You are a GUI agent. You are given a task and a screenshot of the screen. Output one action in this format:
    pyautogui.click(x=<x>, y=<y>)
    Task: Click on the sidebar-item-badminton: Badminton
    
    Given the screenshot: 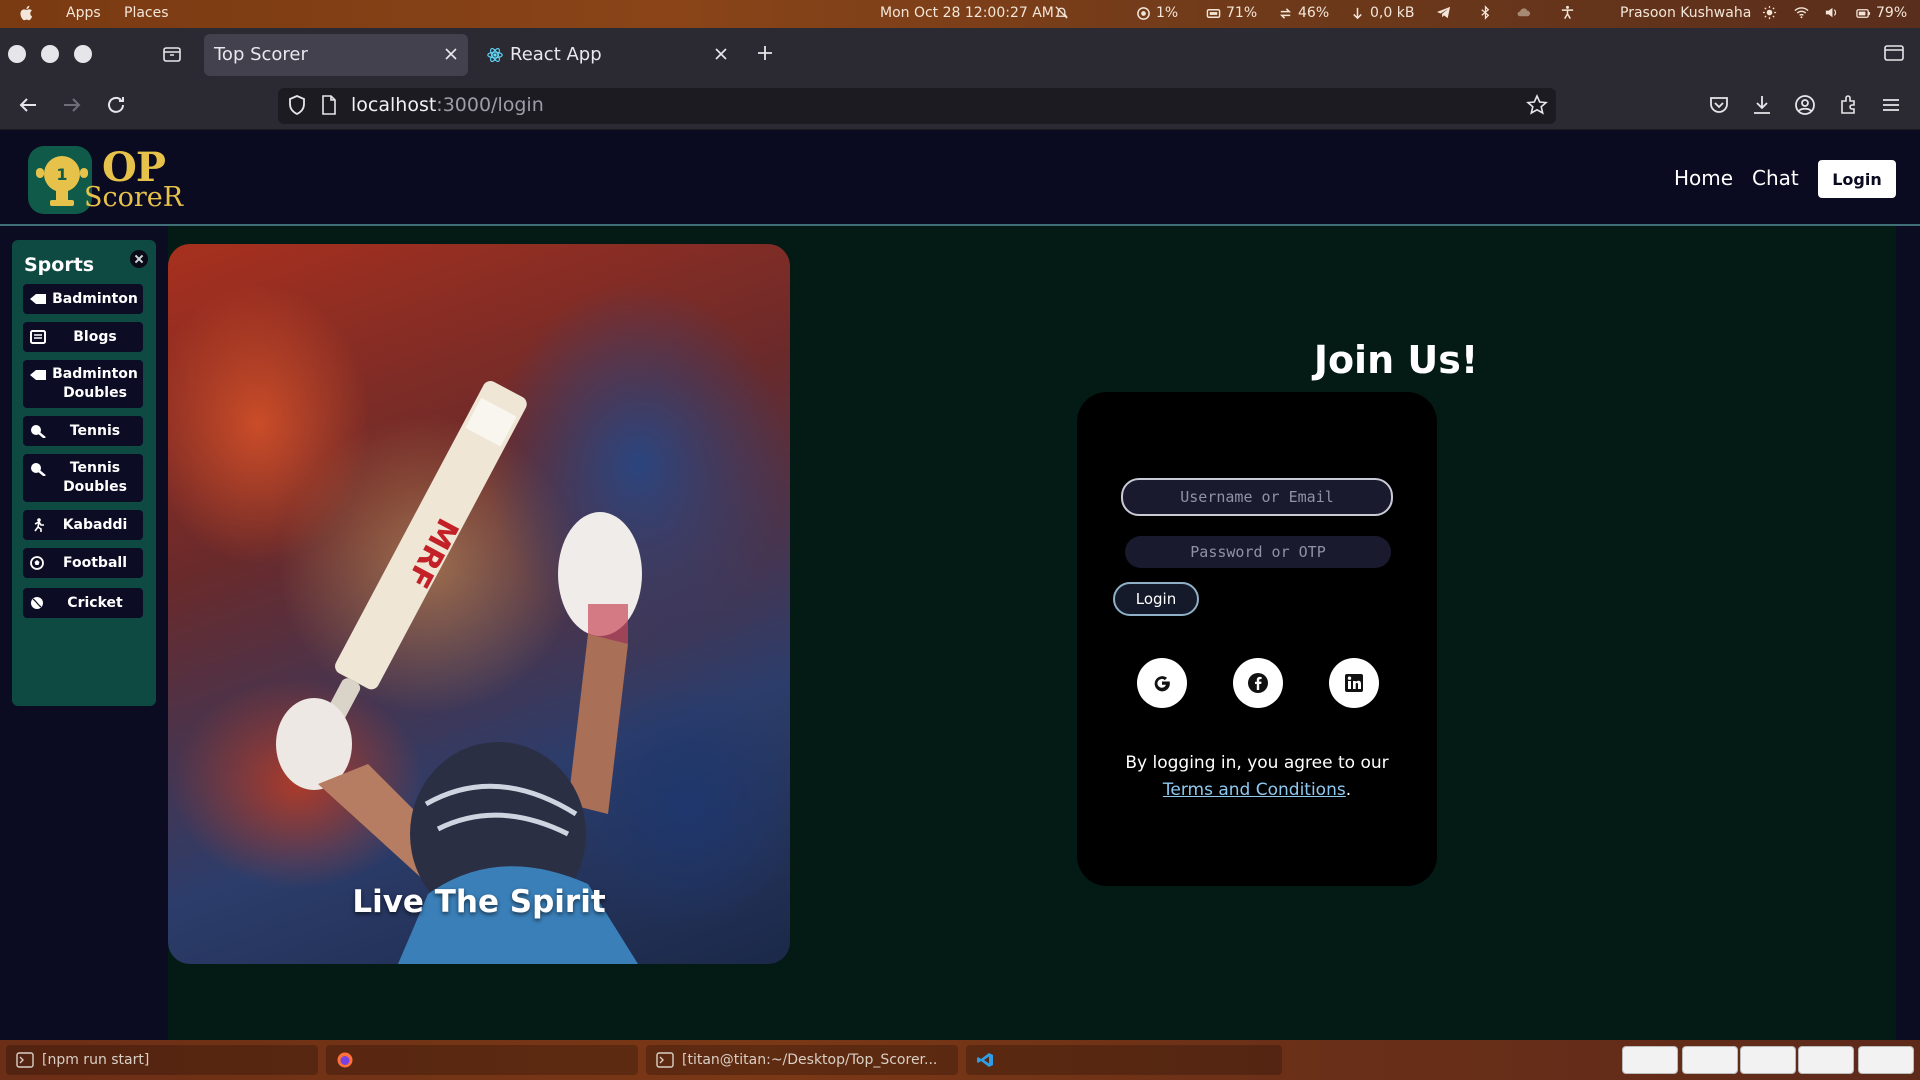 What is the action you would take?
    pyautogui.click(x=83, y=299)
    